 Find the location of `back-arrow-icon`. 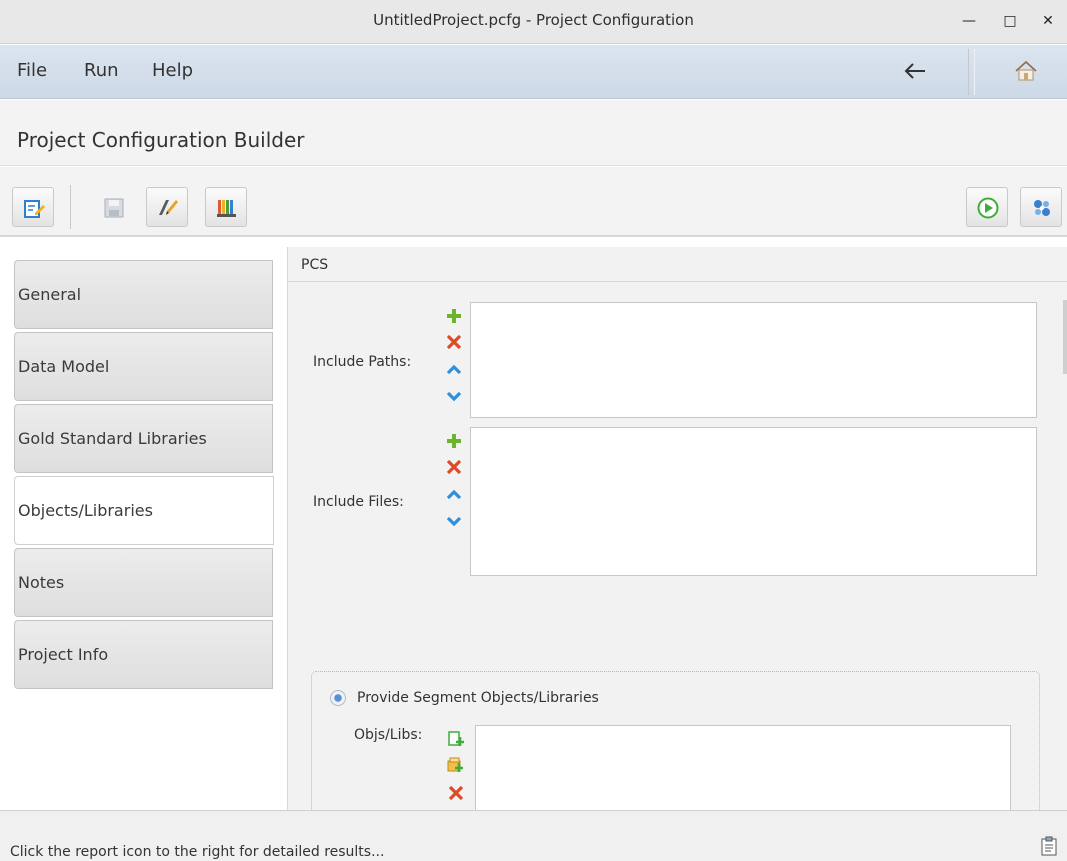

back-arrow-icon is located at coordinates (915, 73).